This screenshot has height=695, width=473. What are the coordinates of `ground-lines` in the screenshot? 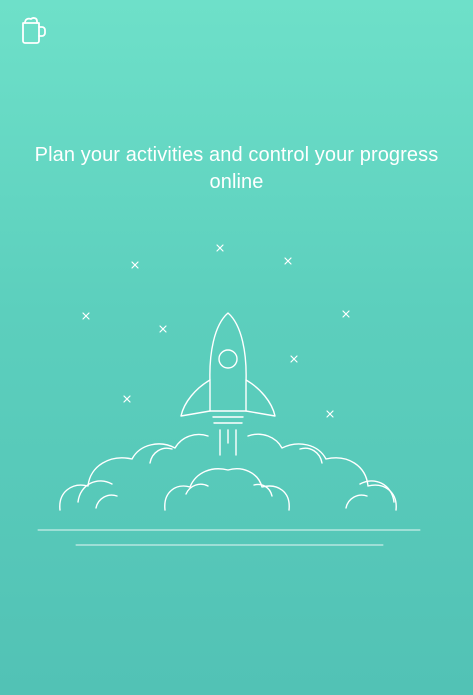 It's located at (229, 537).